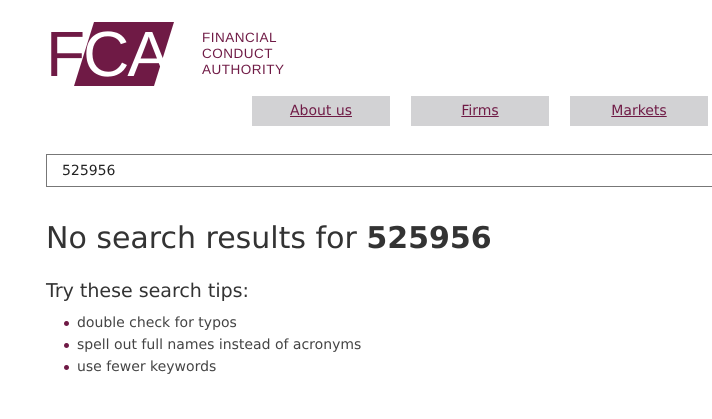 The image size is (712, 419). Describe the element at coordinates (146, 367) in the screenshot. I see `tip-text: use fewer keywords` at that location.